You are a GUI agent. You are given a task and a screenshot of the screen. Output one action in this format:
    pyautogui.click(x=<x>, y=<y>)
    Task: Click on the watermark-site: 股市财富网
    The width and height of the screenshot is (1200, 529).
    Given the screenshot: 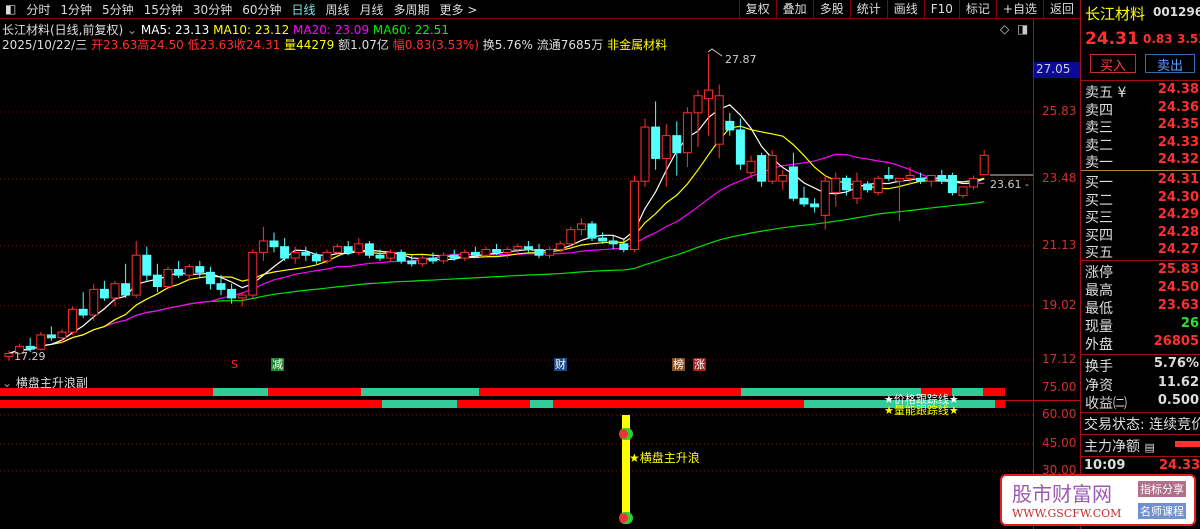 What is the action you would take?
    pyautogui.click(x=1062, y=494)
    